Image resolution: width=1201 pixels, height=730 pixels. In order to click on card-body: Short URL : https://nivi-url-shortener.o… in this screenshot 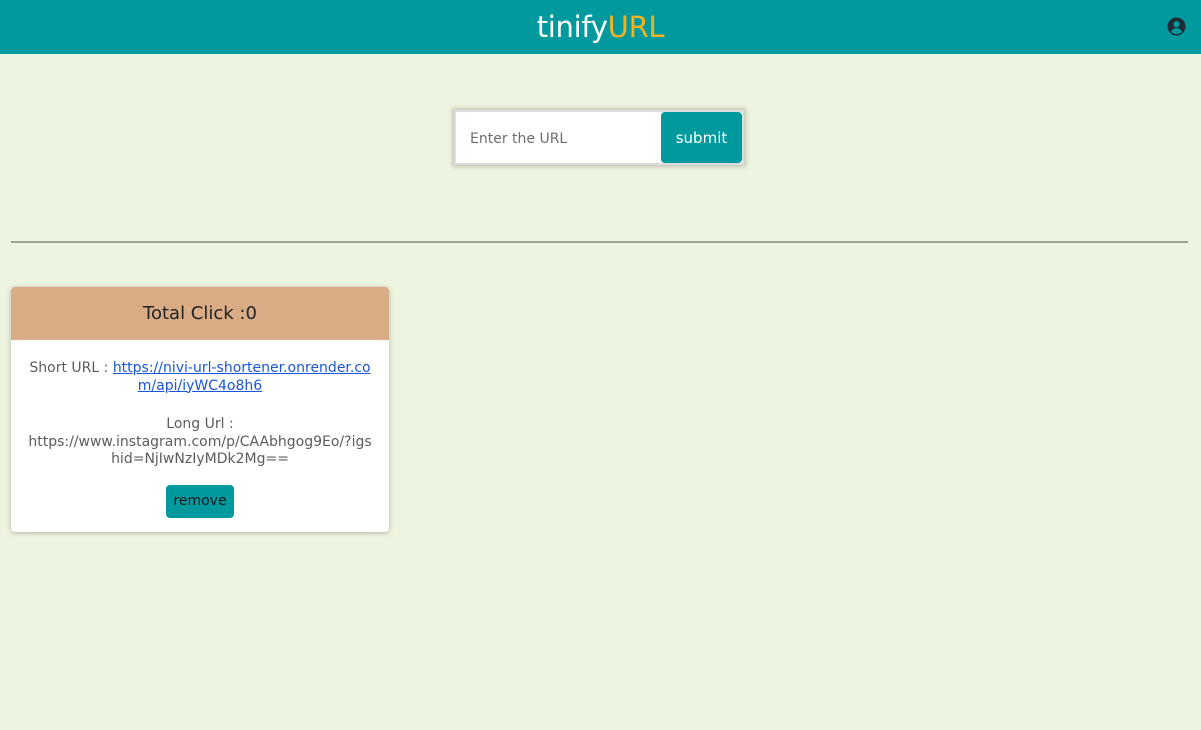, I will do `click(200, 429)`.